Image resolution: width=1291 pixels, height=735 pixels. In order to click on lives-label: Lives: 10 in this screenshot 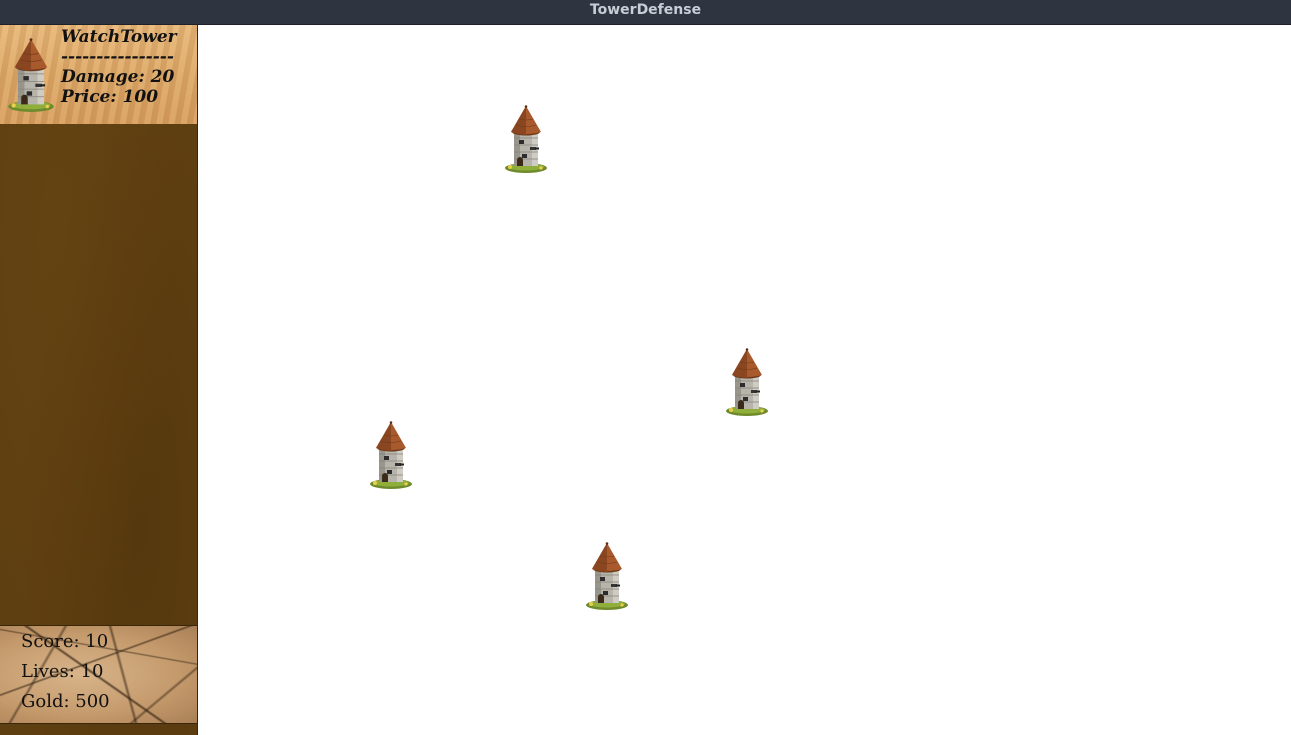, I will do `click(62, 671)`.